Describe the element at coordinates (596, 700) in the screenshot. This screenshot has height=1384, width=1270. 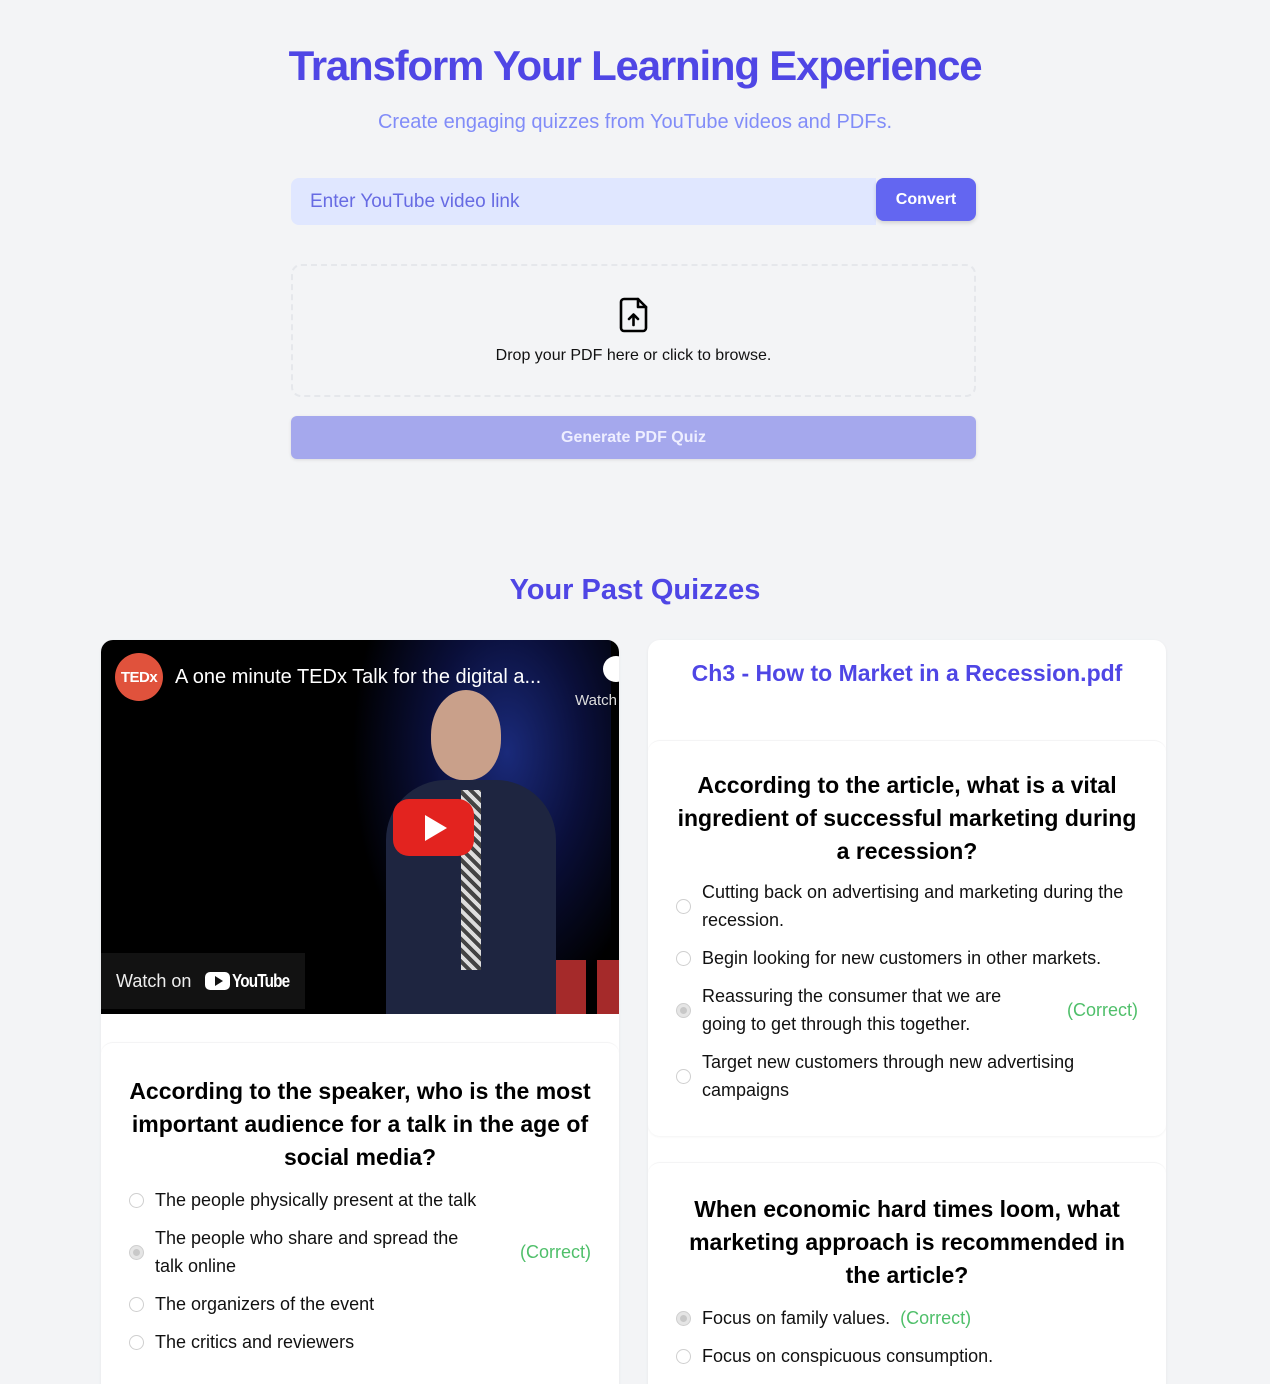
I see `watch-later-label: Watch` at that location.